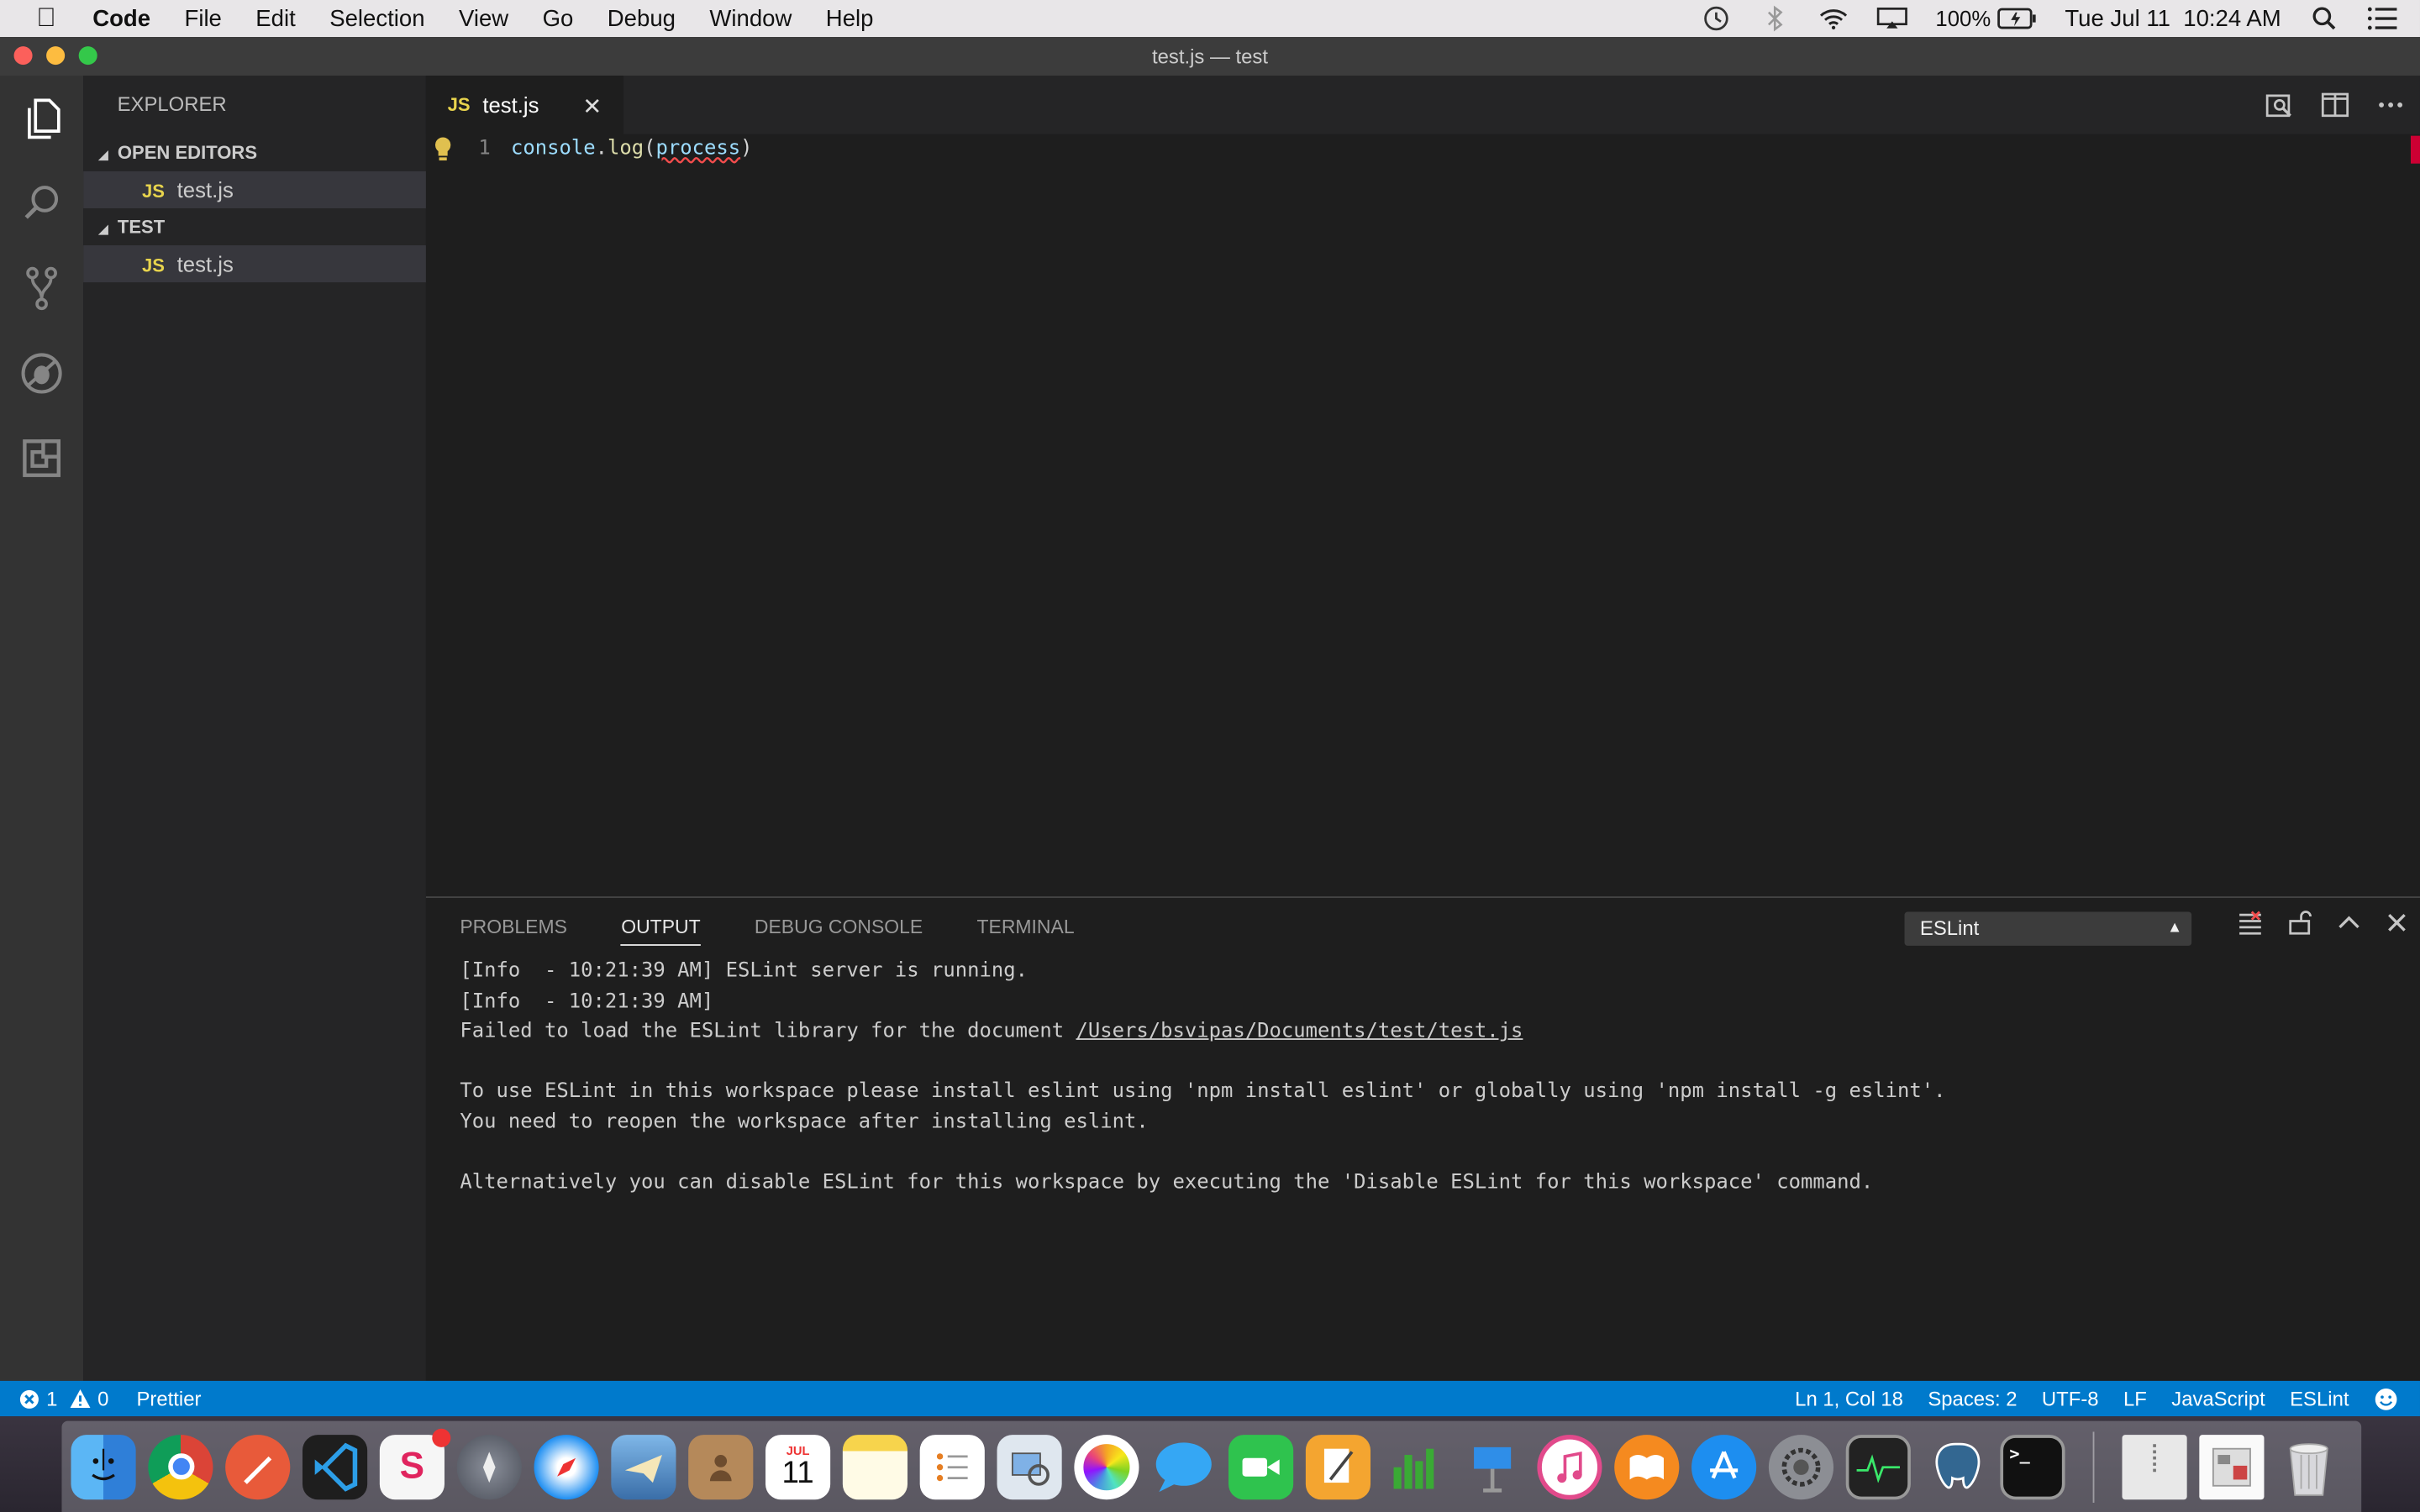  I want to click on tab-test-js: JS test.js ✕, so click(524, 104).